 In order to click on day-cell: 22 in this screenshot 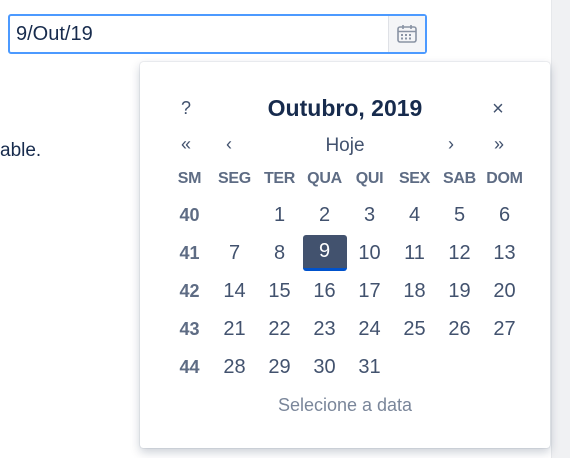, I will do `click(279, 329)`.